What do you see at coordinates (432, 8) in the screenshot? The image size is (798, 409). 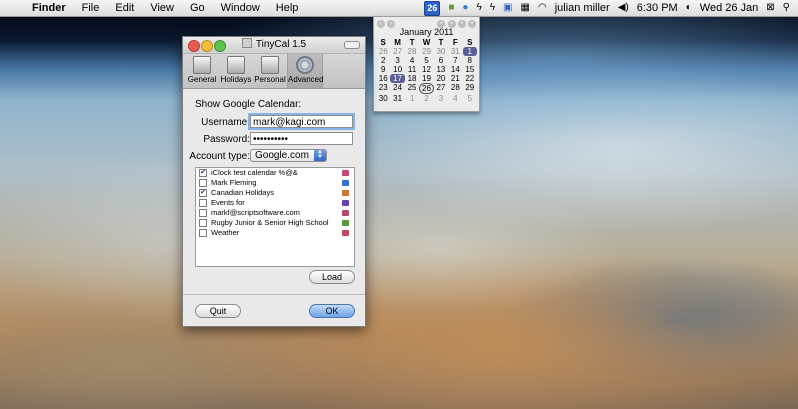 I see `tinycal-tray-icon: 26` at bounding box center [432, 8].